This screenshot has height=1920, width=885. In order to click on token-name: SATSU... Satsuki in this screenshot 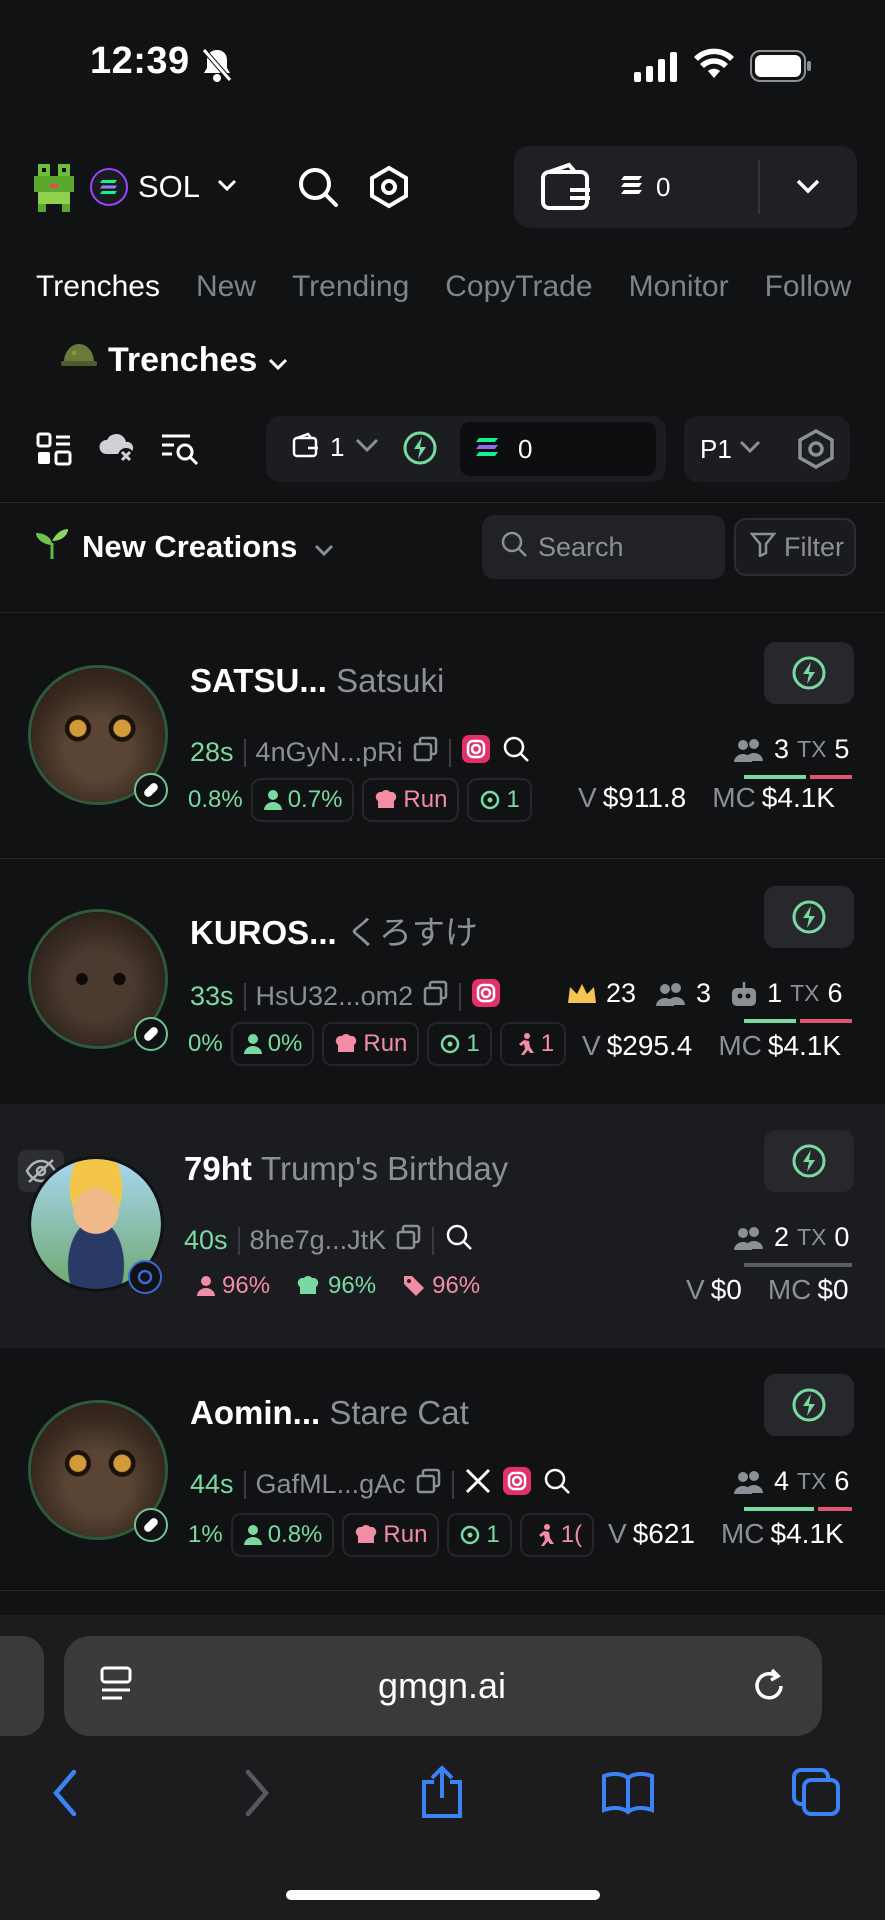, I will do `click(317, 681)`.